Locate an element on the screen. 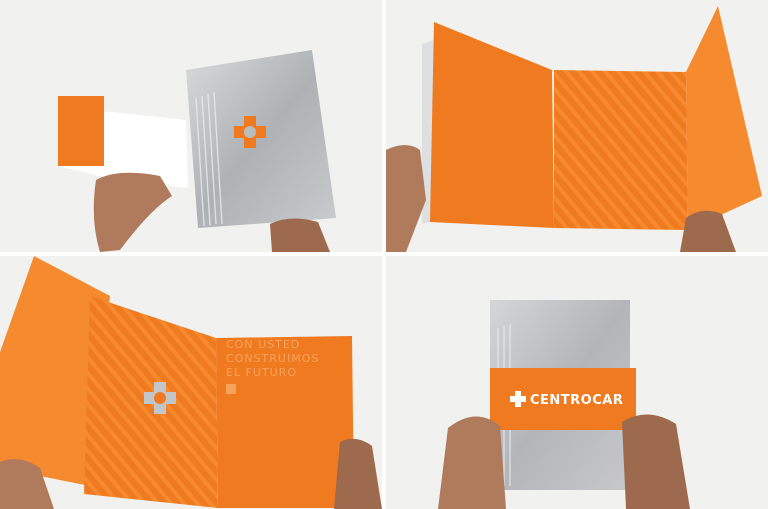  small-logo-mark is located at coordinates (231, 389).